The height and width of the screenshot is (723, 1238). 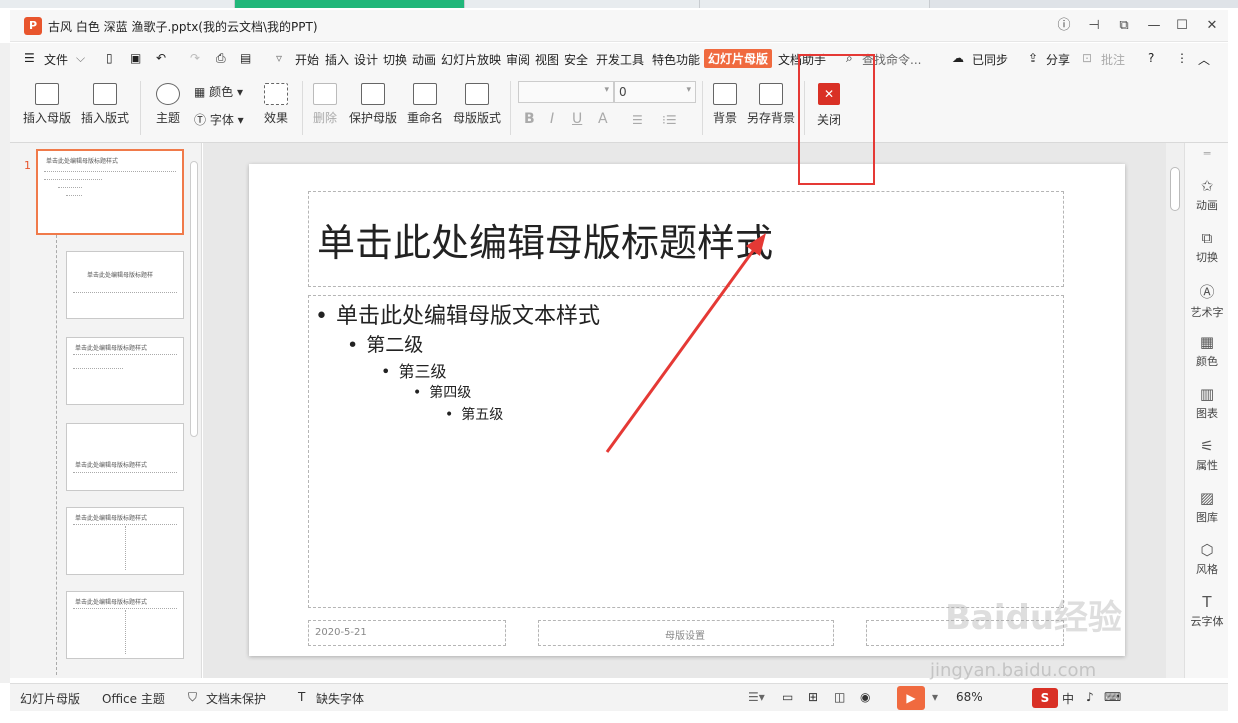 What do you see at coordinates (1034, 618) in the screenshot?
I see `watermark-brand: Baidu经验` at bounding box center [1034, 618].